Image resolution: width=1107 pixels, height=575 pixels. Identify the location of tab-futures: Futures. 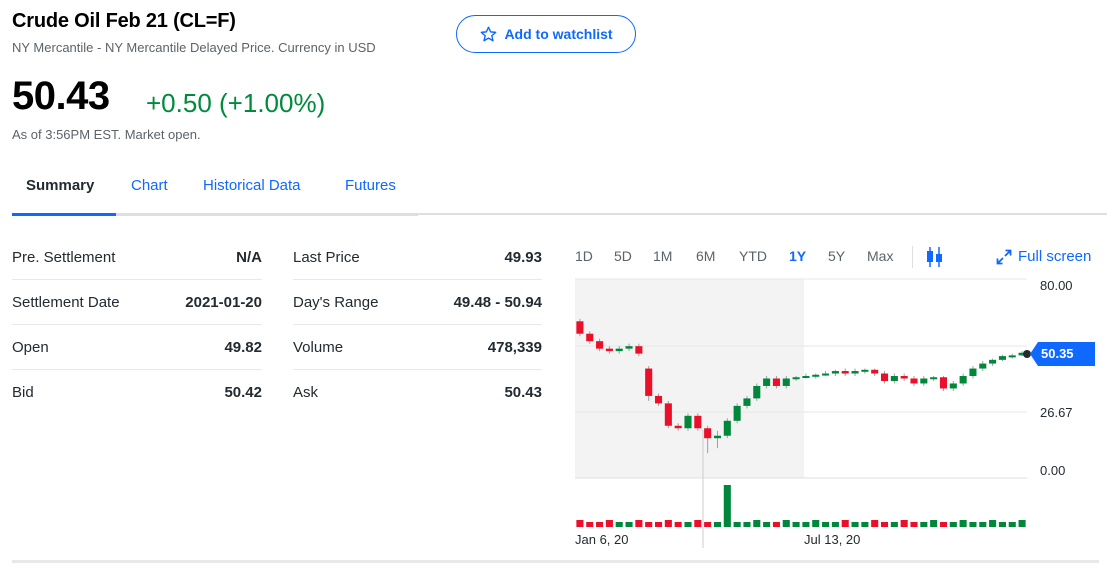
(370, 185).